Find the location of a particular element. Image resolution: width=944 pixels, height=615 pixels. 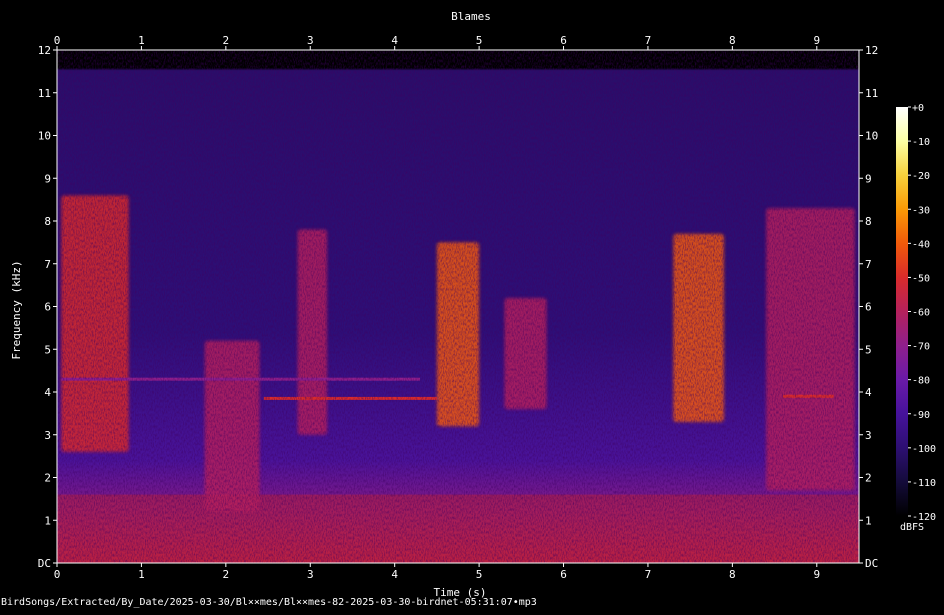

y-axis-left: DC123456789101112 is located at coordinates (47, 307).